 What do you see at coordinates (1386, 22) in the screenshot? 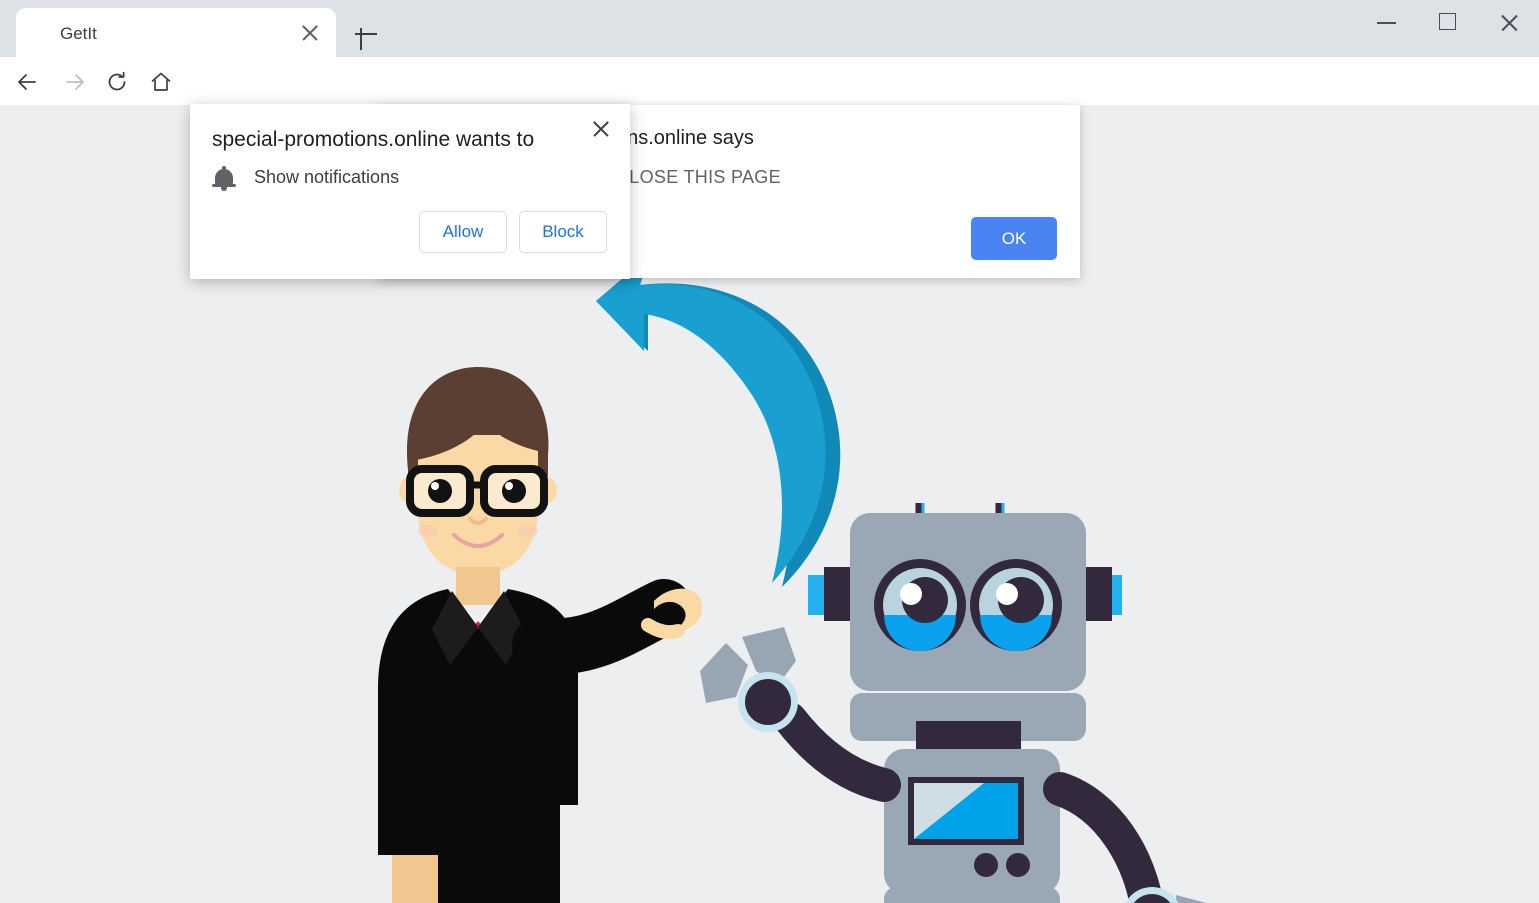
I see `minimize-button` at bounding box center [1386, 22].